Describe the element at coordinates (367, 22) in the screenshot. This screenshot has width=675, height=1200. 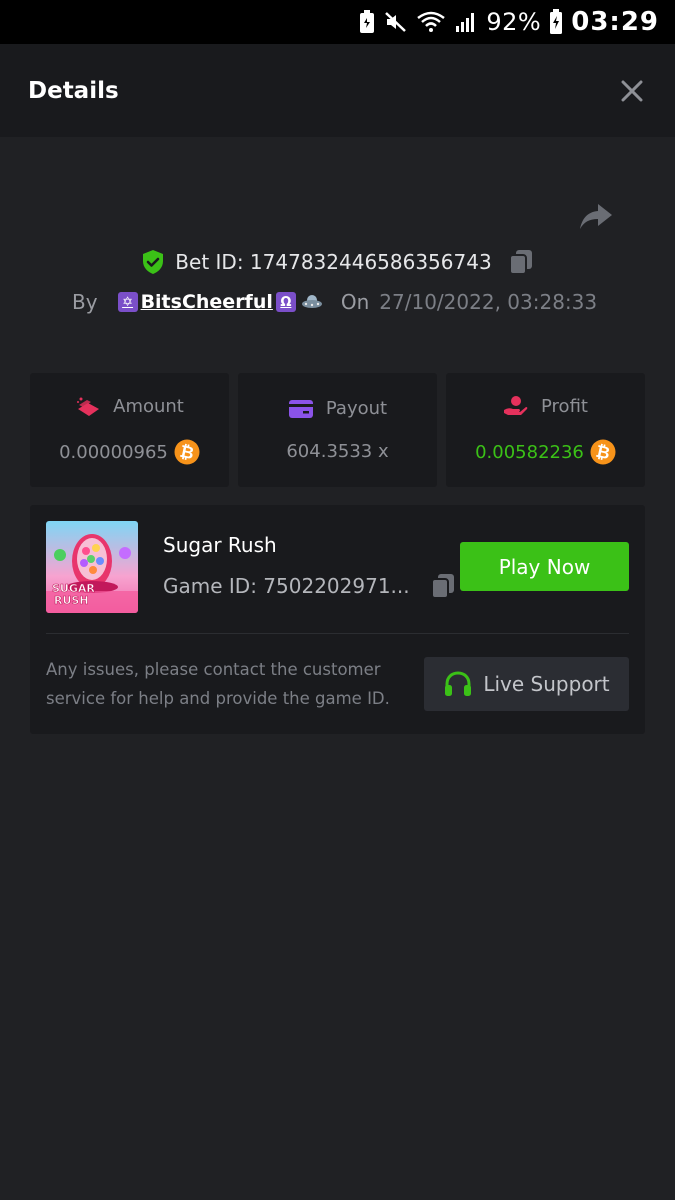
I see `battery-saver-icon` at that location.